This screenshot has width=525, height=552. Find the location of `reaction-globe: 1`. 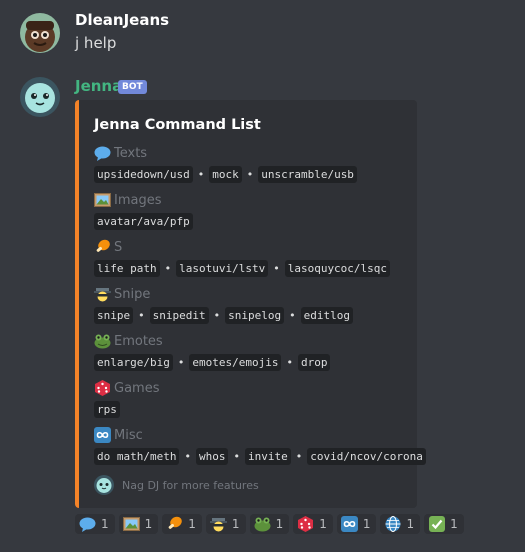

reaction-globe: 1 is located at coordinates (400, 524).